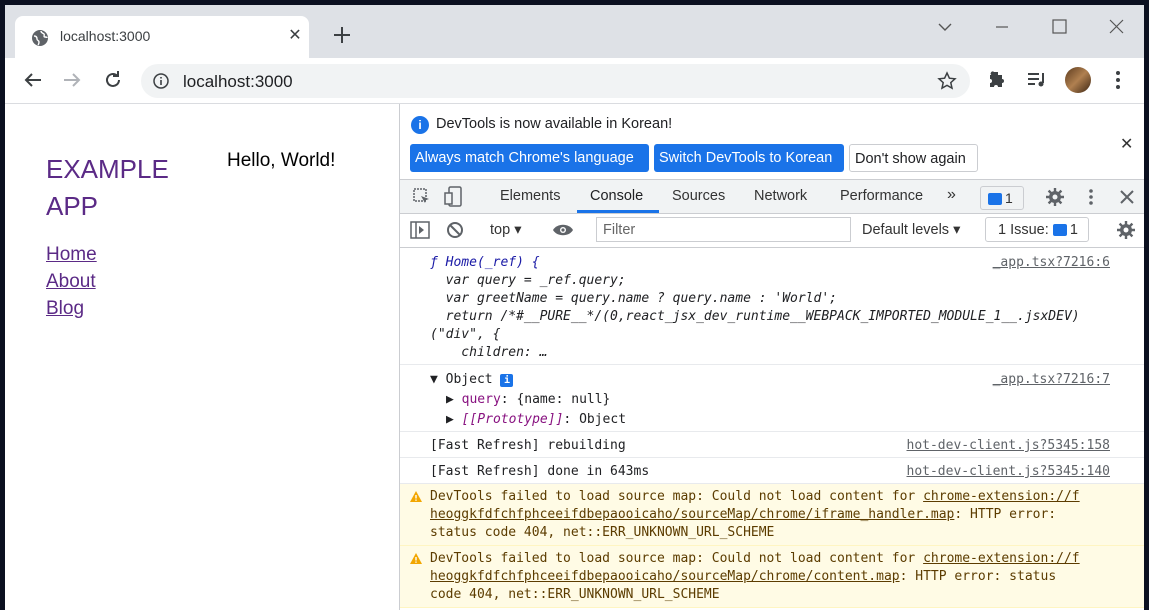 The height and width of the screenshot is (610, 1149). I want to click on tab-search-icon, so click(945, 27).